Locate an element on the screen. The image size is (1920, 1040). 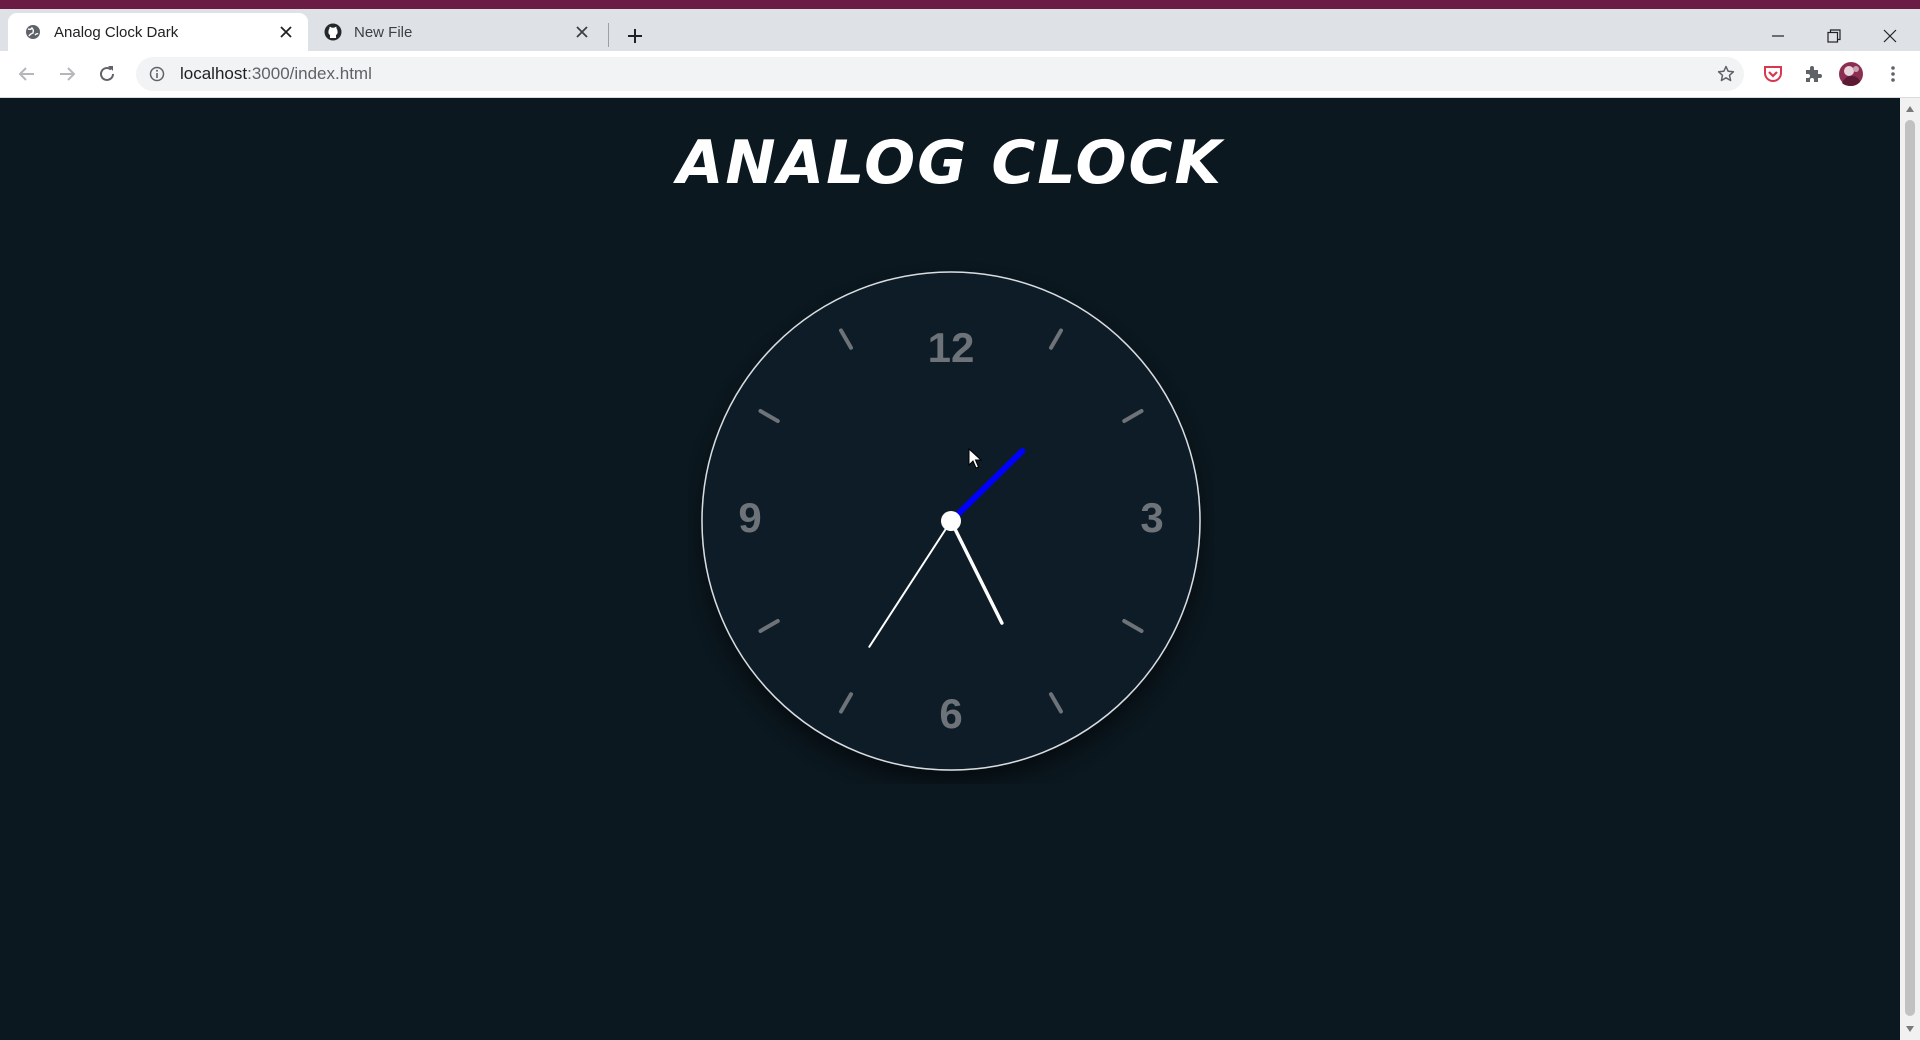
clock-number-9: 9 is located at coordinates (749, 517).